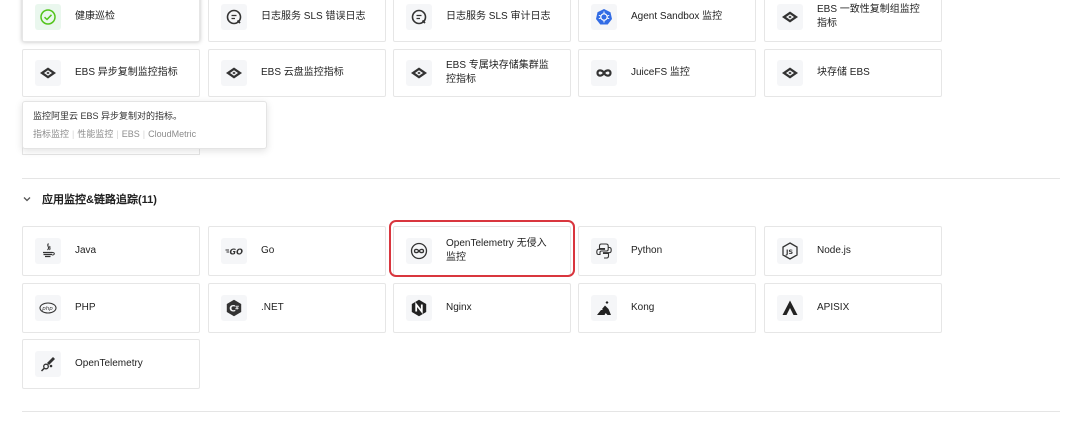 The image size is (1080, 421). What do you see at coordinates (27, 199) in the screenshot?
I see `chevron-down-icon` at bounding box center [27, 199].